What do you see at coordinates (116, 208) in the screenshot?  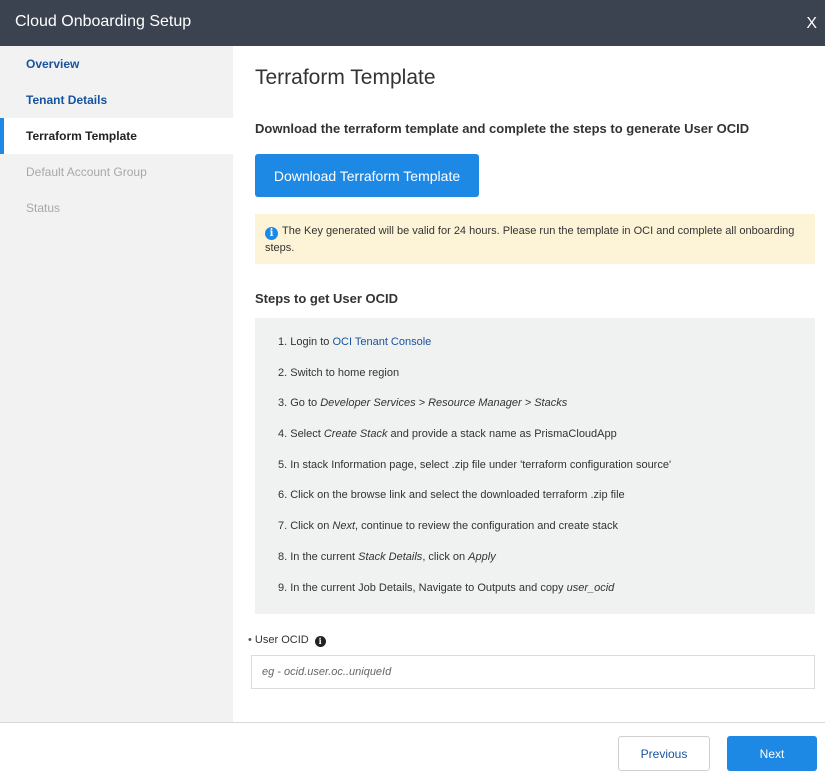 I see `sidebar-item-status: Status` at bounding box center [116, 208].